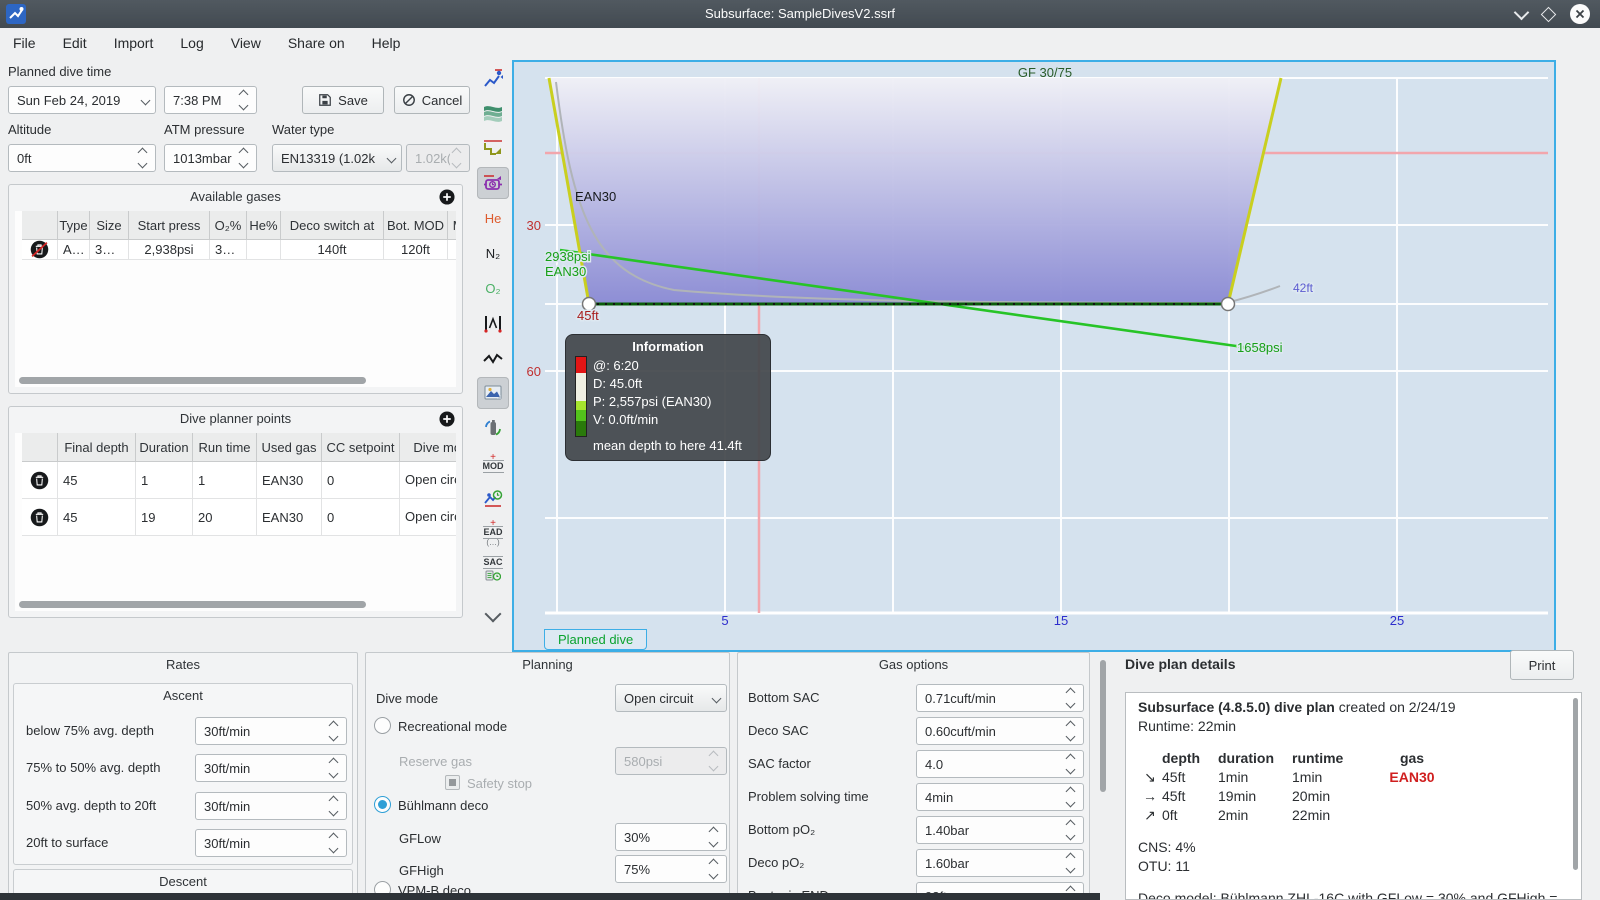 The image size is (1600, 900). I want to click on deco-sac-spinner: 0.60cuft/min, so click(1000, 731).